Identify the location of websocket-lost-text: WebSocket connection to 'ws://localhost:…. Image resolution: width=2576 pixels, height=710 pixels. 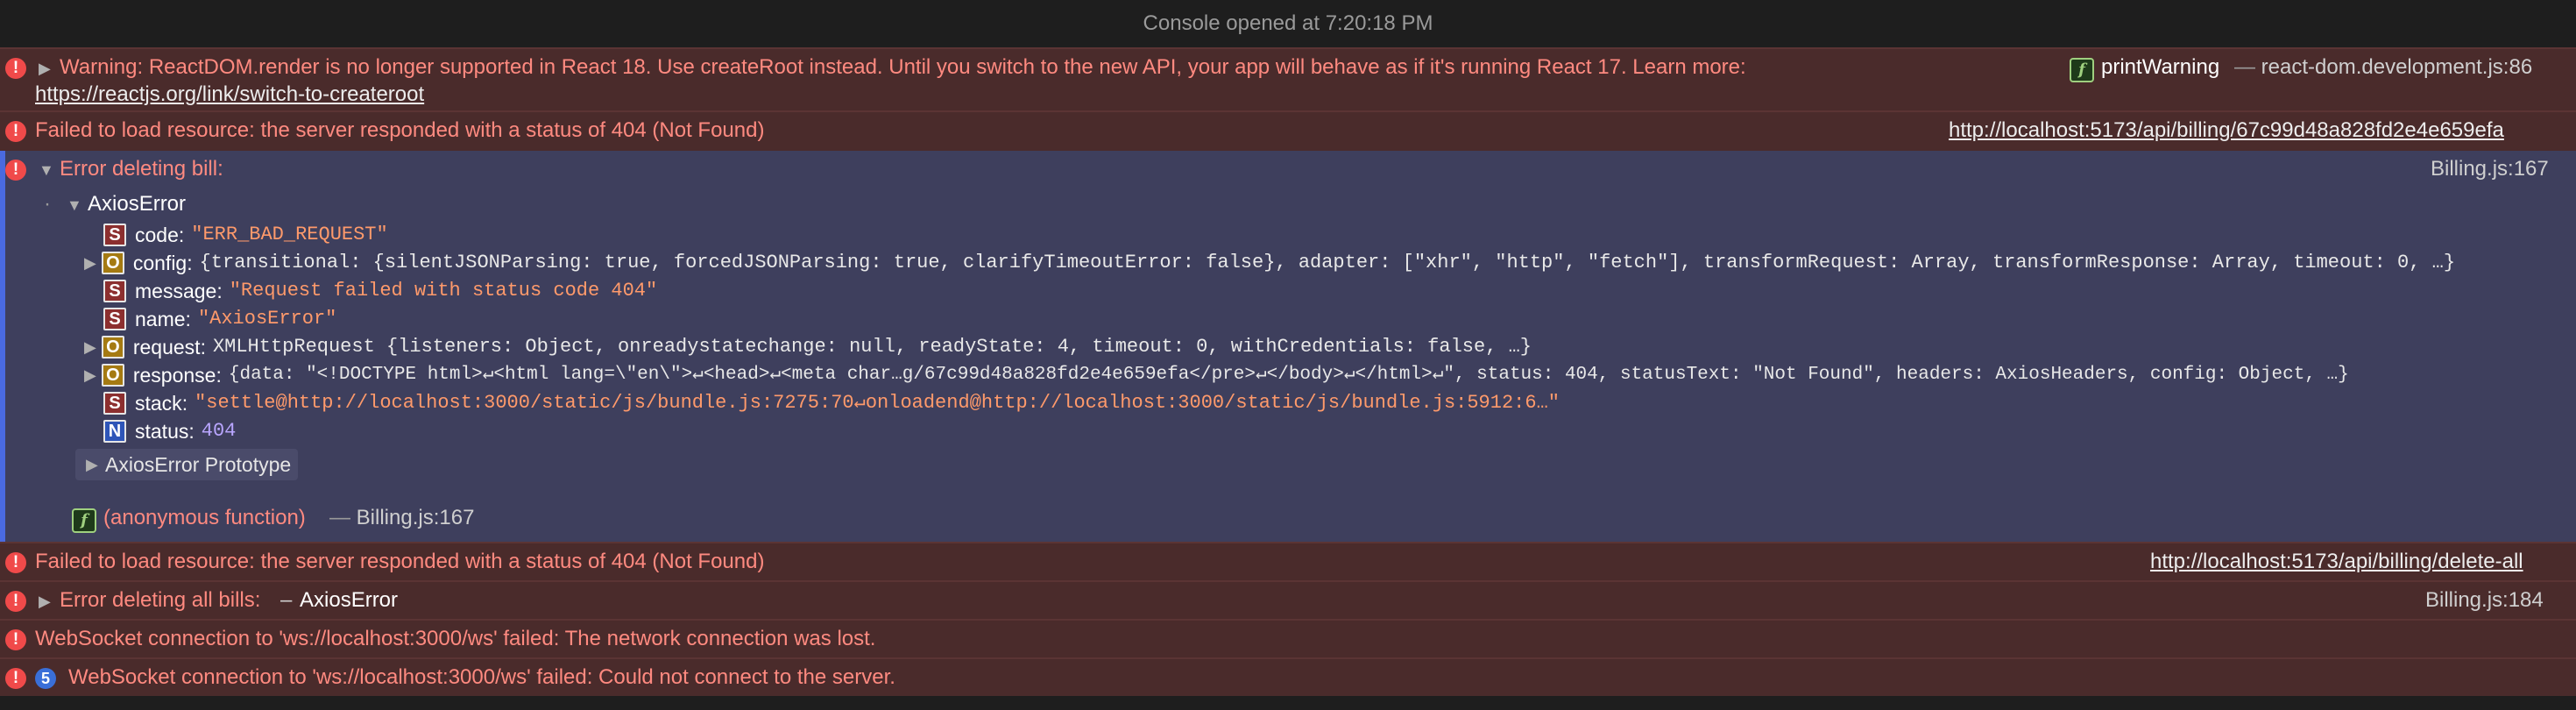
(455, 638).